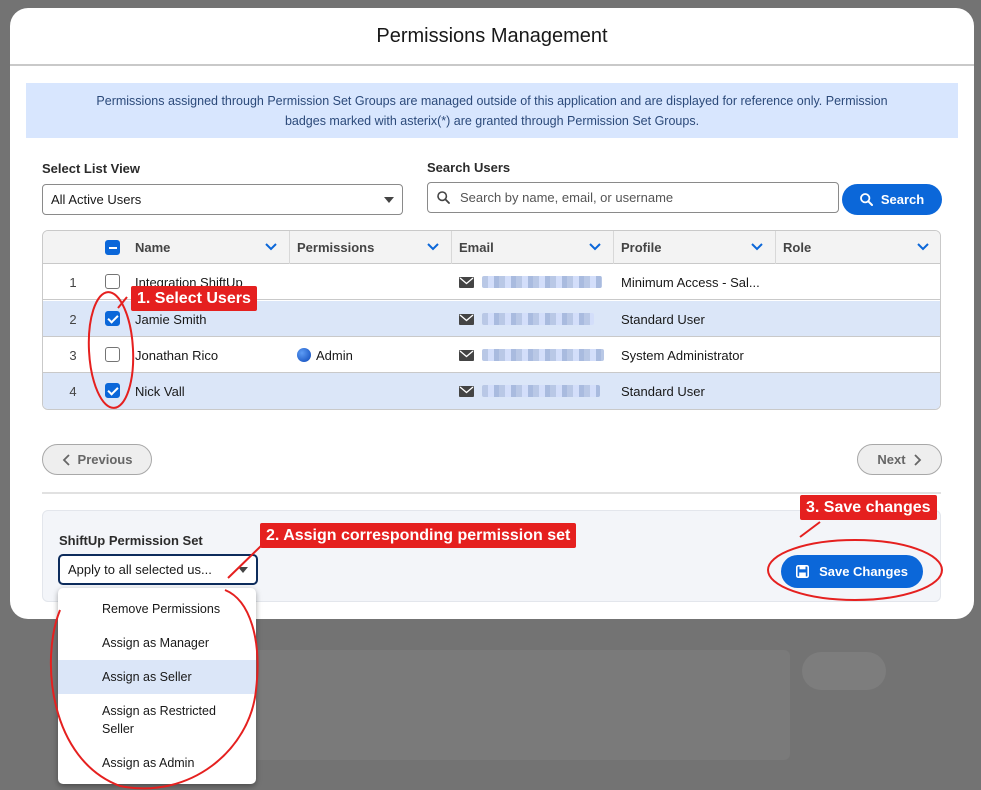 The height and width of the screenshot is (790, 981). I want to click on search-field-wrapper, so click(633, 197).